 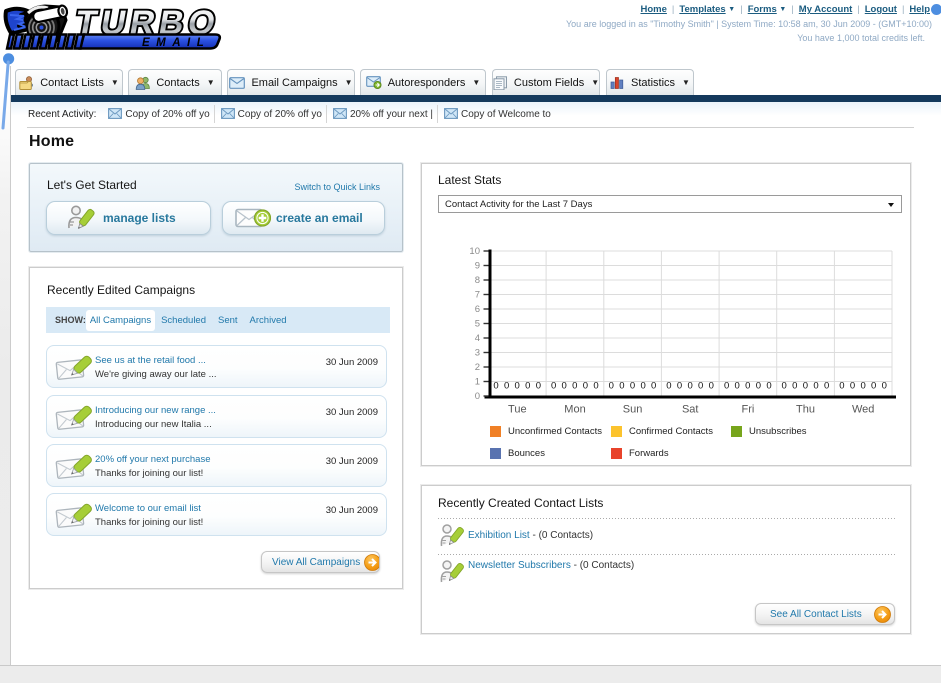 What do you see at coordinates (477, 295) in the screenshot?
I see `svg-text: 7` at bounding box center [477, 295].